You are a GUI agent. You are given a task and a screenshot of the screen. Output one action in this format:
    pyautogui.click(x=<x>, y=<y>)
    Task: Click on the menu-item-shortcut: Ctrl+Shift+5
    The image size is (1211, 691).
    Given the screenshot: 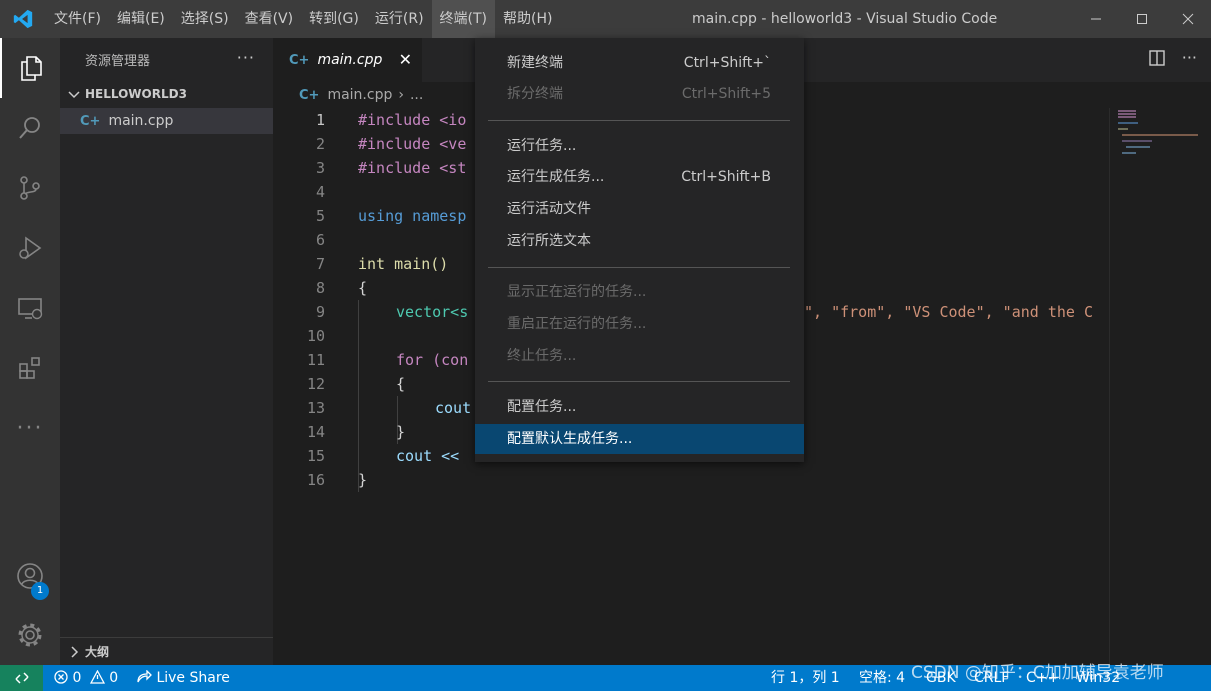 What is the action you would take?
    pyautogui.click(x=726, y=94)
    